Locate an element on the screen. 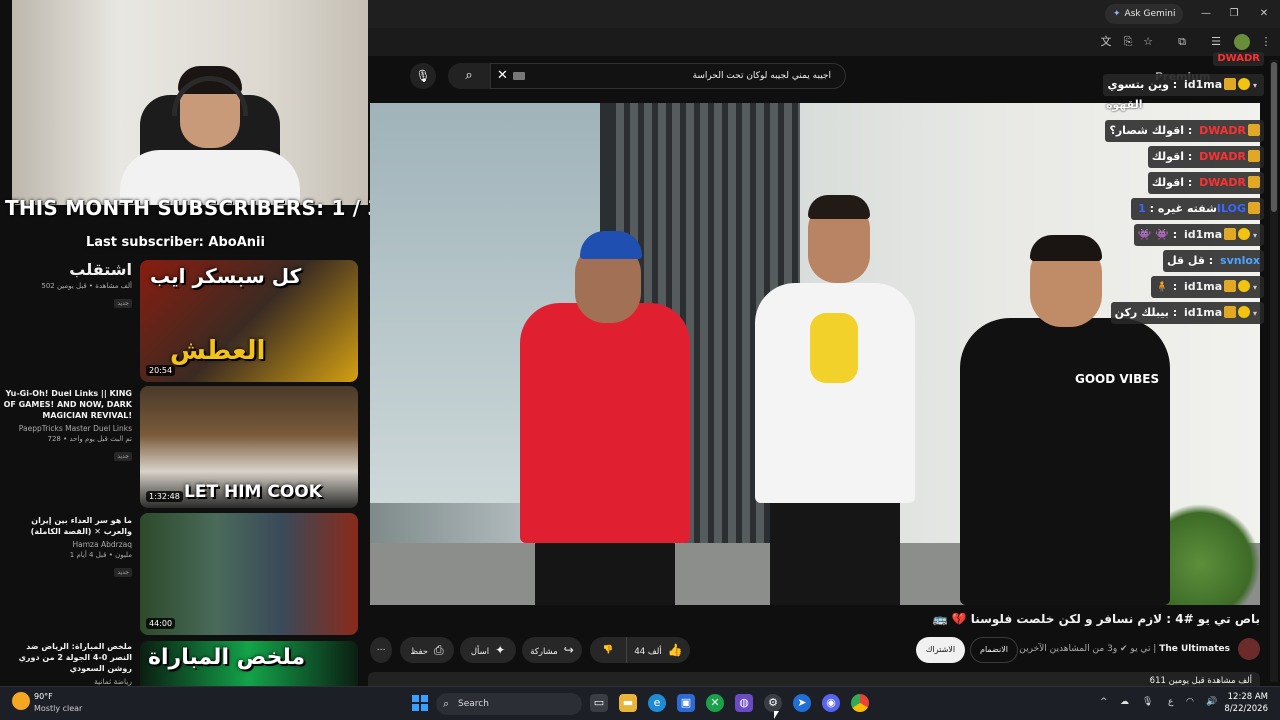 The height and width of the screenshot is (720, 1280). clock-time: 12:28 AM is located at coordinates (1245, 697).